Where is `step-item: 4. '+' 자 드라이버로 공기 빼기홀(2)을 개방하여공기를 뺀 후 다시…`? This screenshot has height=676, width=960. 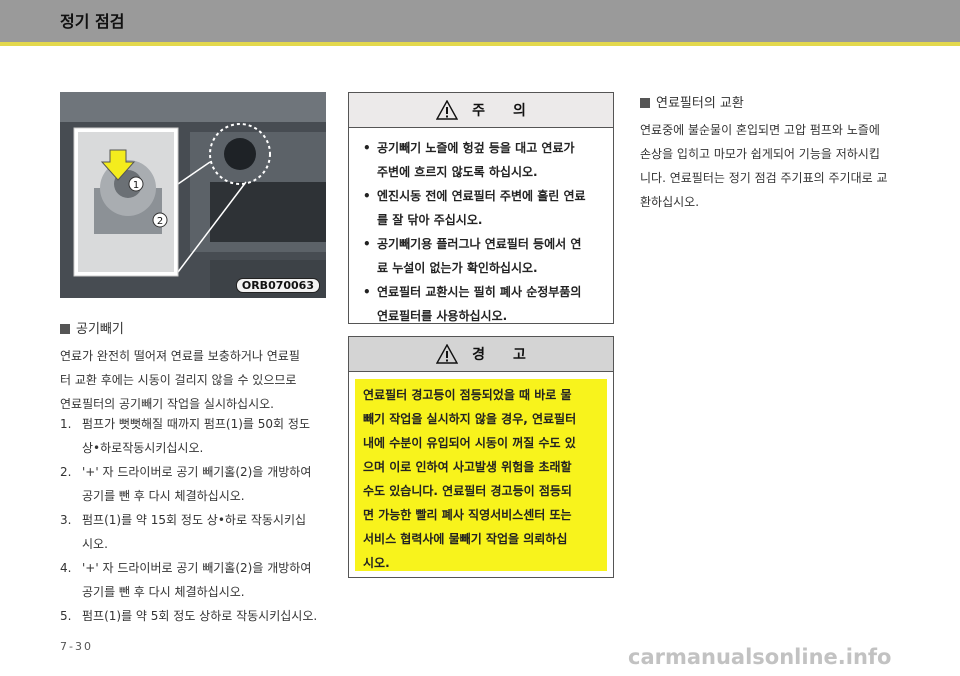 step-item: 4. '+' 자 드라이버로 공기 빼기홀(2)을 개방하여공기를 뺀 후 다시… is located at coordinates (194, 580).